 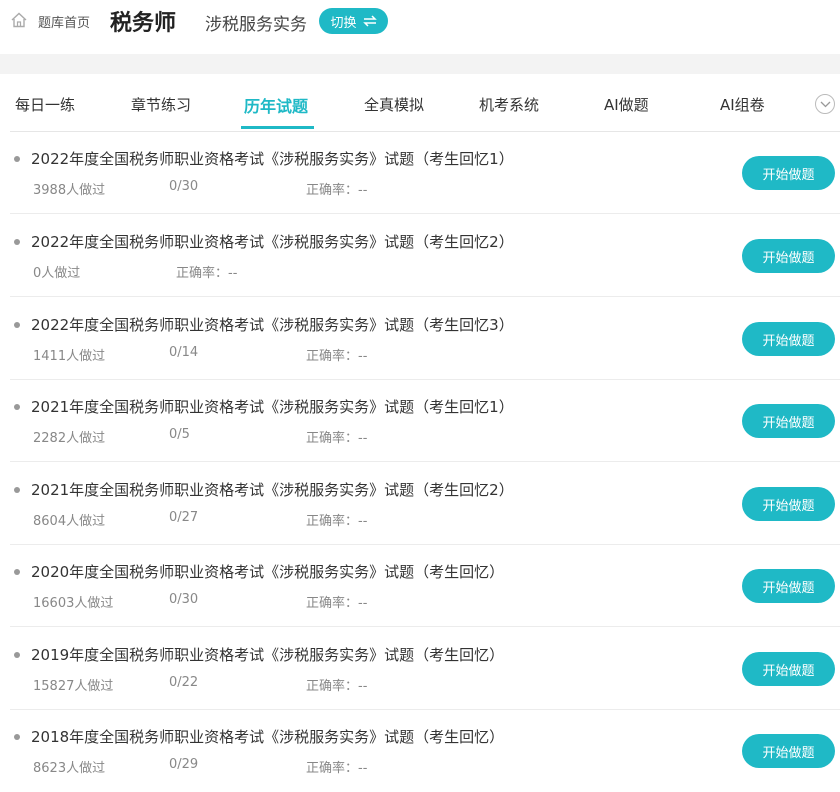 I want to click on tab-ai-paper: AI组卷, so click(x=742, y=104).